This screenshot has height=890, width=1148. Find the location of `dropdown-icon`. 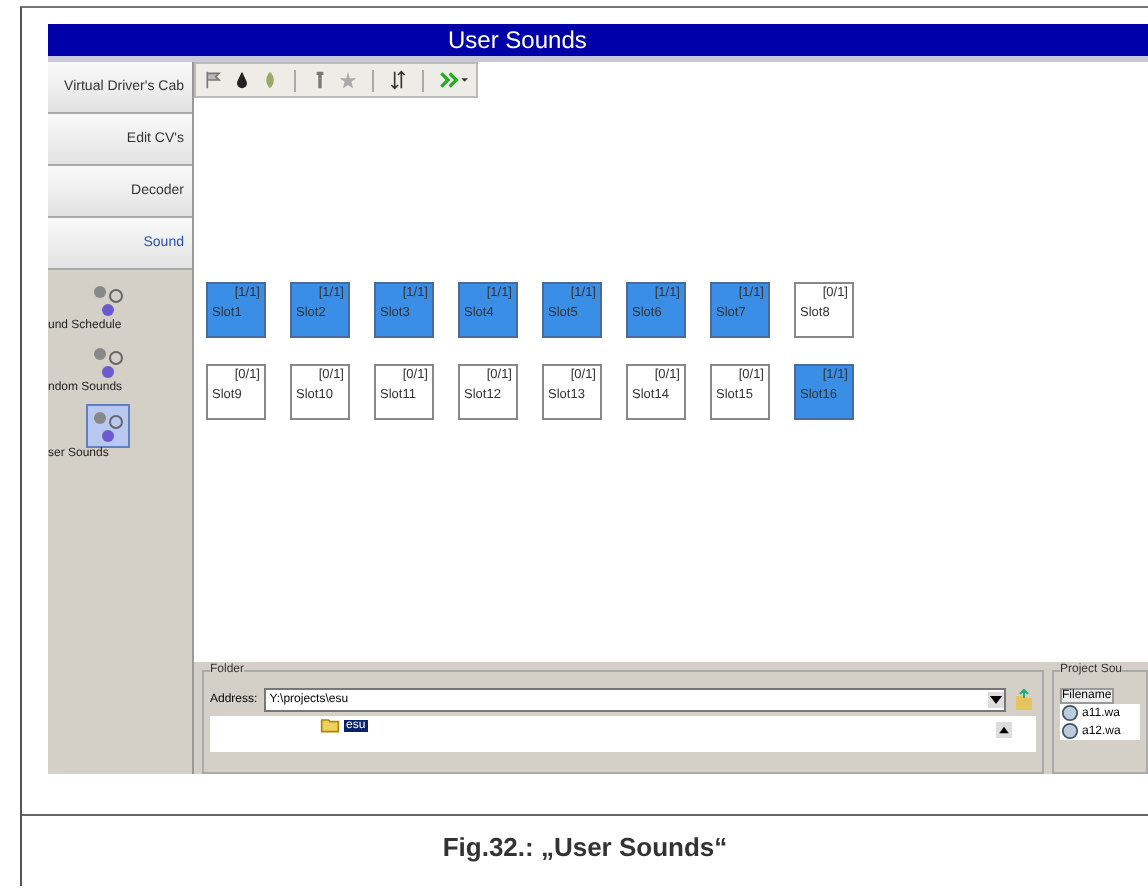

dropdown-icon is located at coordinates (996, 700).